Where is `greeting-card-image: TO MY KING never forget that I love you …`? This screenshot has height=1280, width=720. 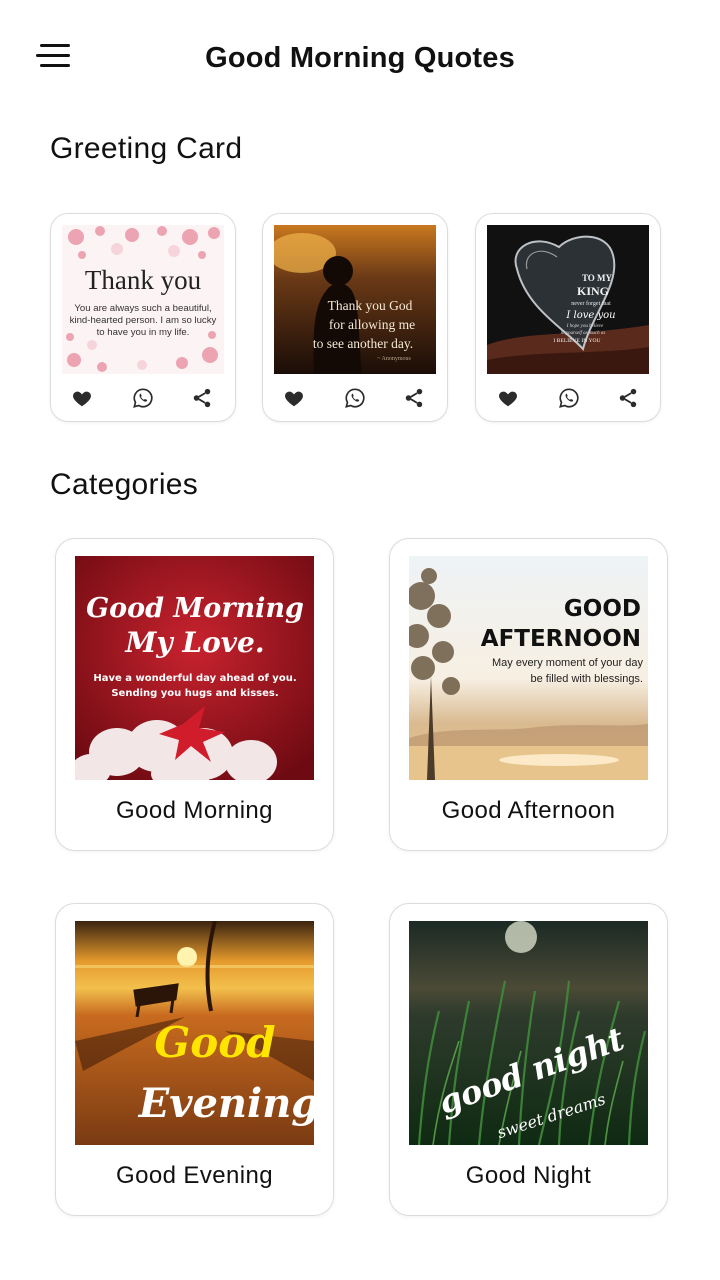 greeting-card-image: TO MY KING never forget that I love you … is located at coordinates (568, 299).